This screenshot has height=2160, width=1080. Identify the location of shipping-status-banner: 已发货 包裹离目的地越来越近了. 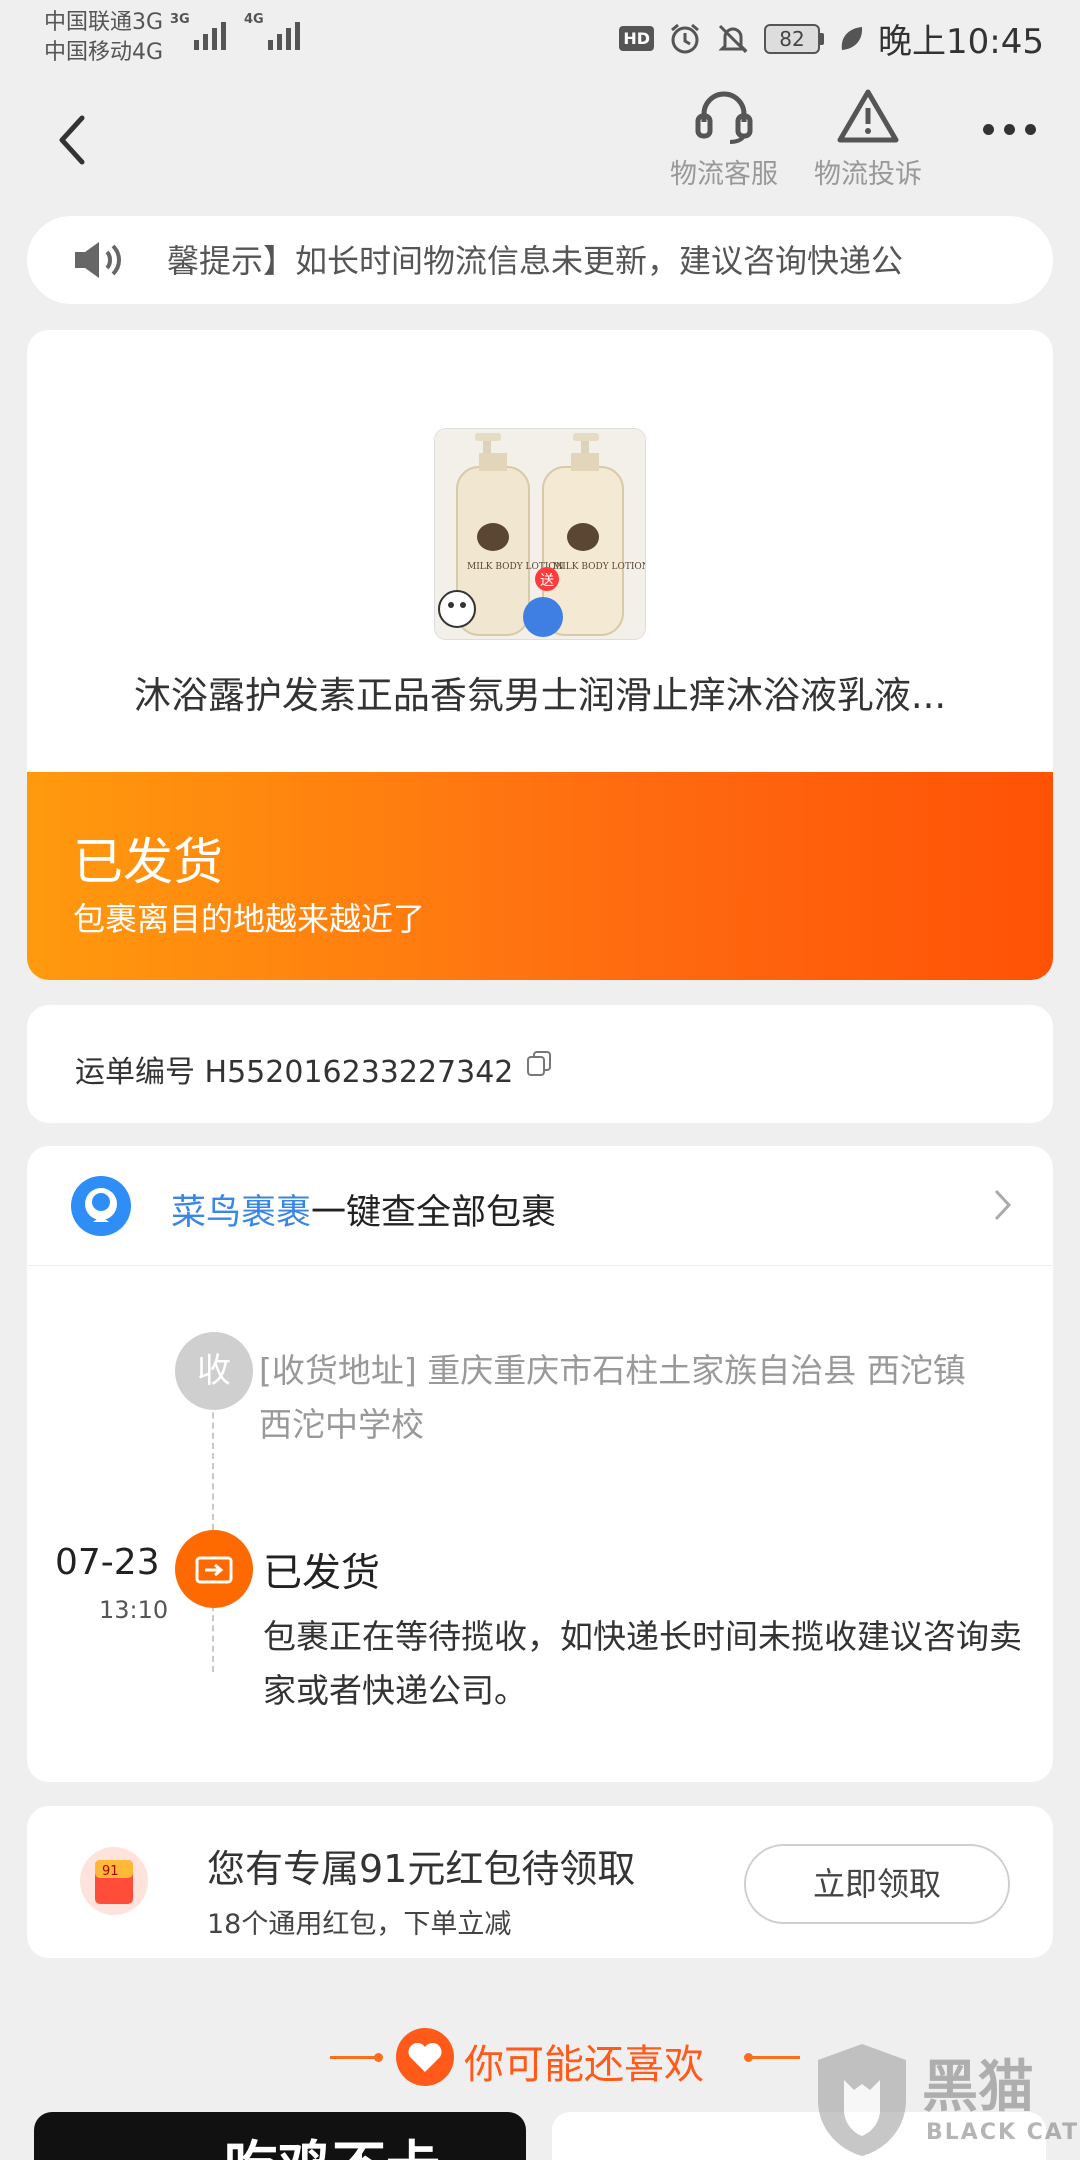
(540, 876).